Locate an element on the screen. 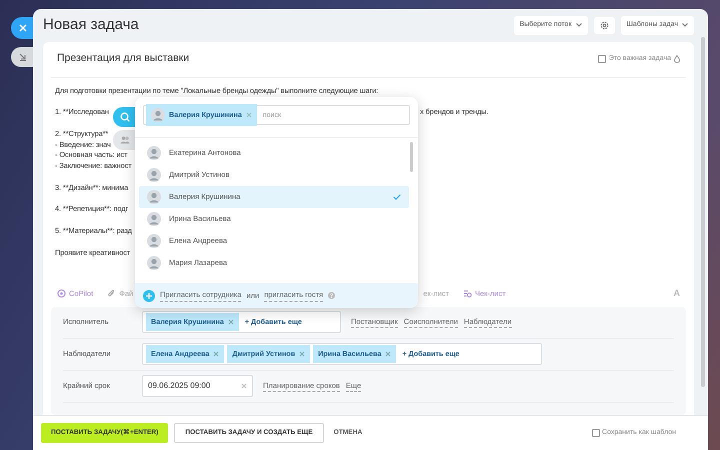 Image resolution: width=720 pixels, height=450 pixels. important-checkbox is located at coordinates (602, 59).